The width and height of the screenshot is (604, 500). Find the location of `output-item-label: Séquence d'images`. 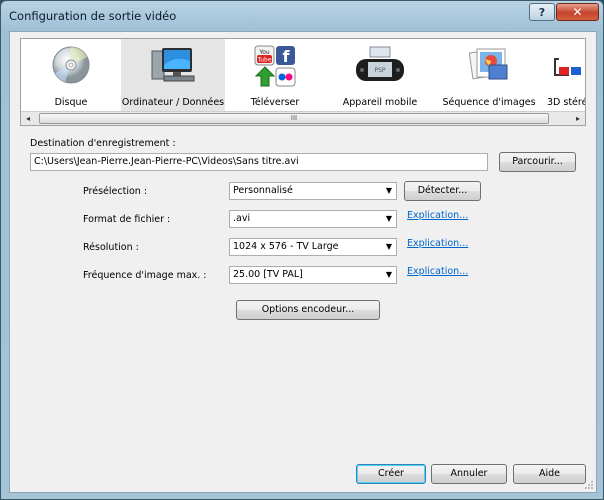

output-item-label: Séquence d'images is located at coordinates (489, 102).